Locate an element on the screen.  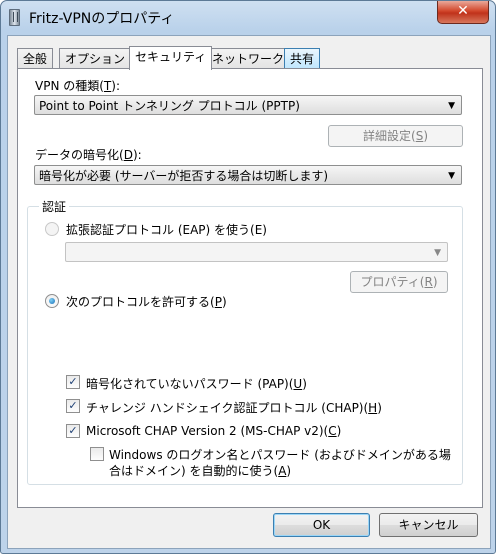
window-title: Fritz-VPNのプロパティ is located at coordinates (102, 19).